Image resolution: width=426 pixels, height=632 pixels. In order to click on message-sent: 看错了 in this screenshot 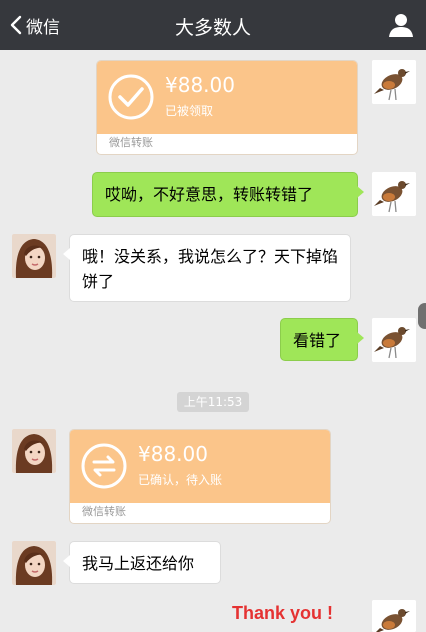, I will do `click(322, 339)`.